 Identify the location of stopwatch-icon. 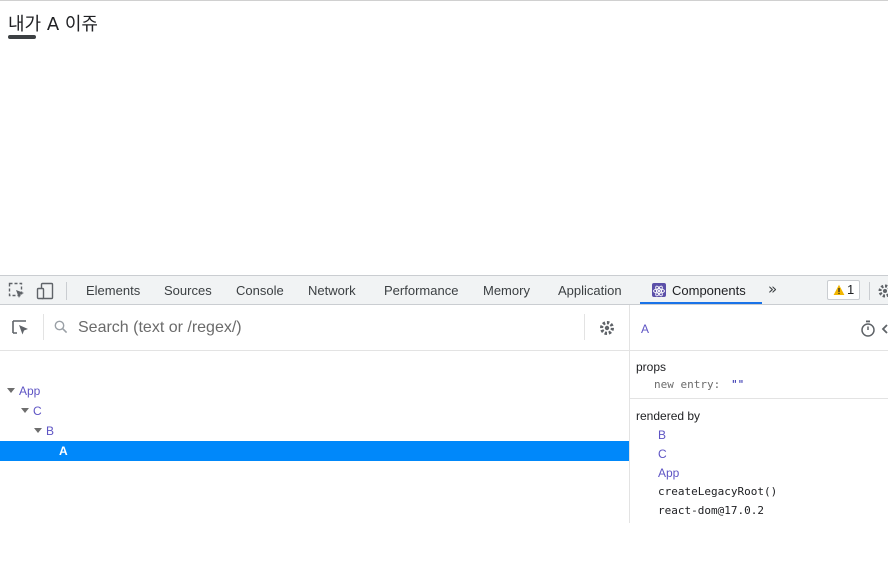
(868, 328).